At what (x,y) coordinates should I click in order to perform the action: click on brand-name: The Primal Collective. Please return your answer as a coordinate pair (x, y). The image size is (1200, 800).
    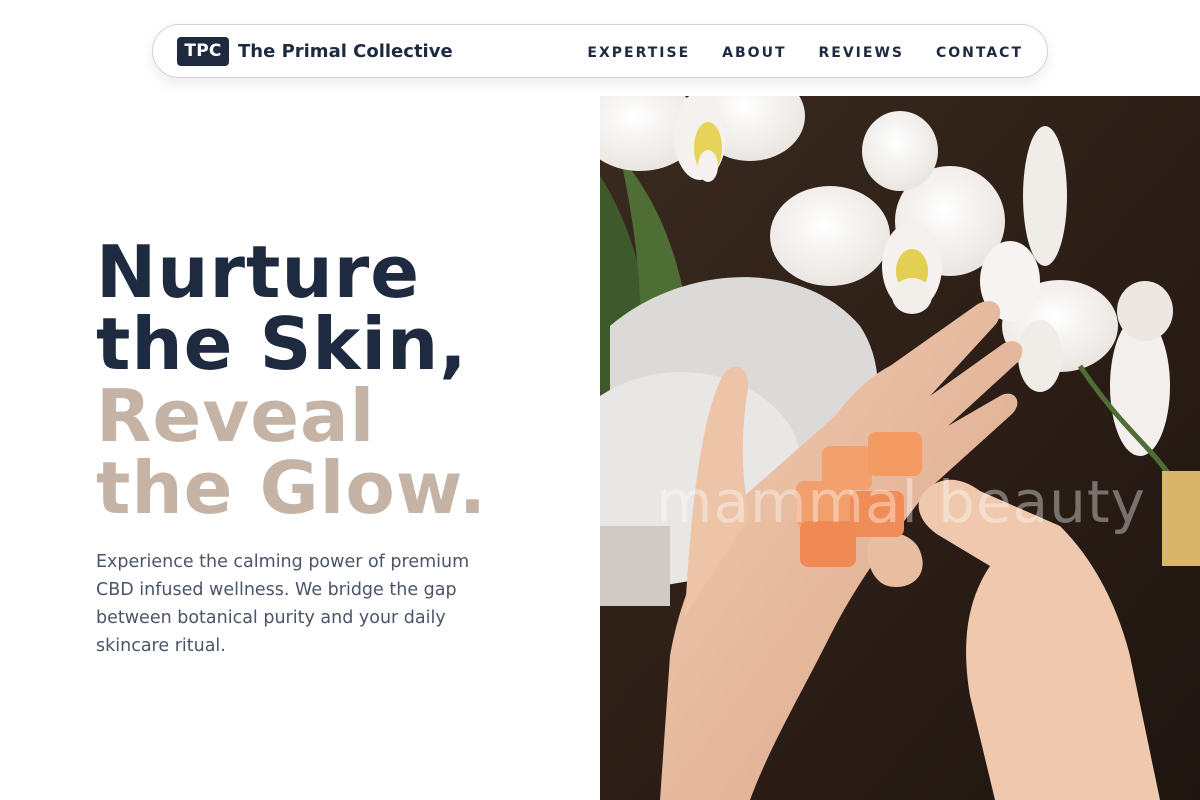
    Looking at the image, I should click on (345, 51).